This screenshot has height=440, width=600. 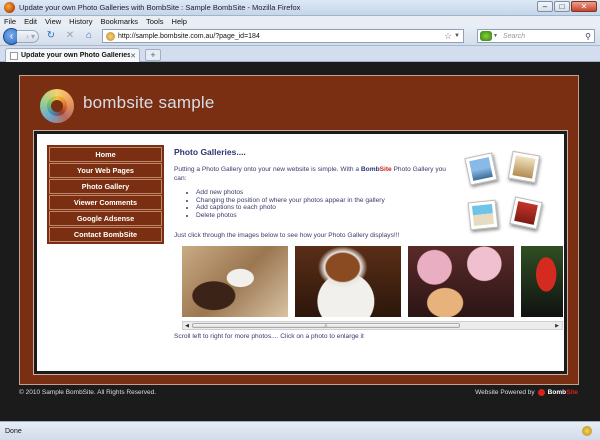 I want to click on status-text: Done, so click(x=13, y=431).